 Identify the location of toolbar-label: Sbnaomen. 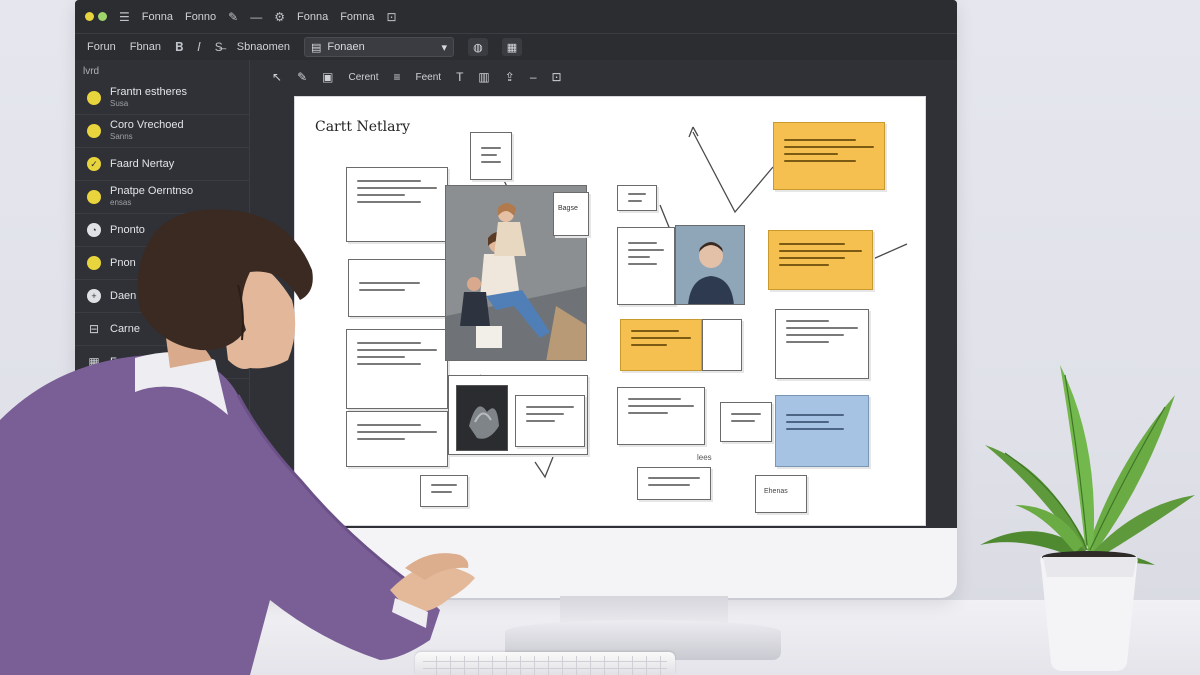
(263, 47).